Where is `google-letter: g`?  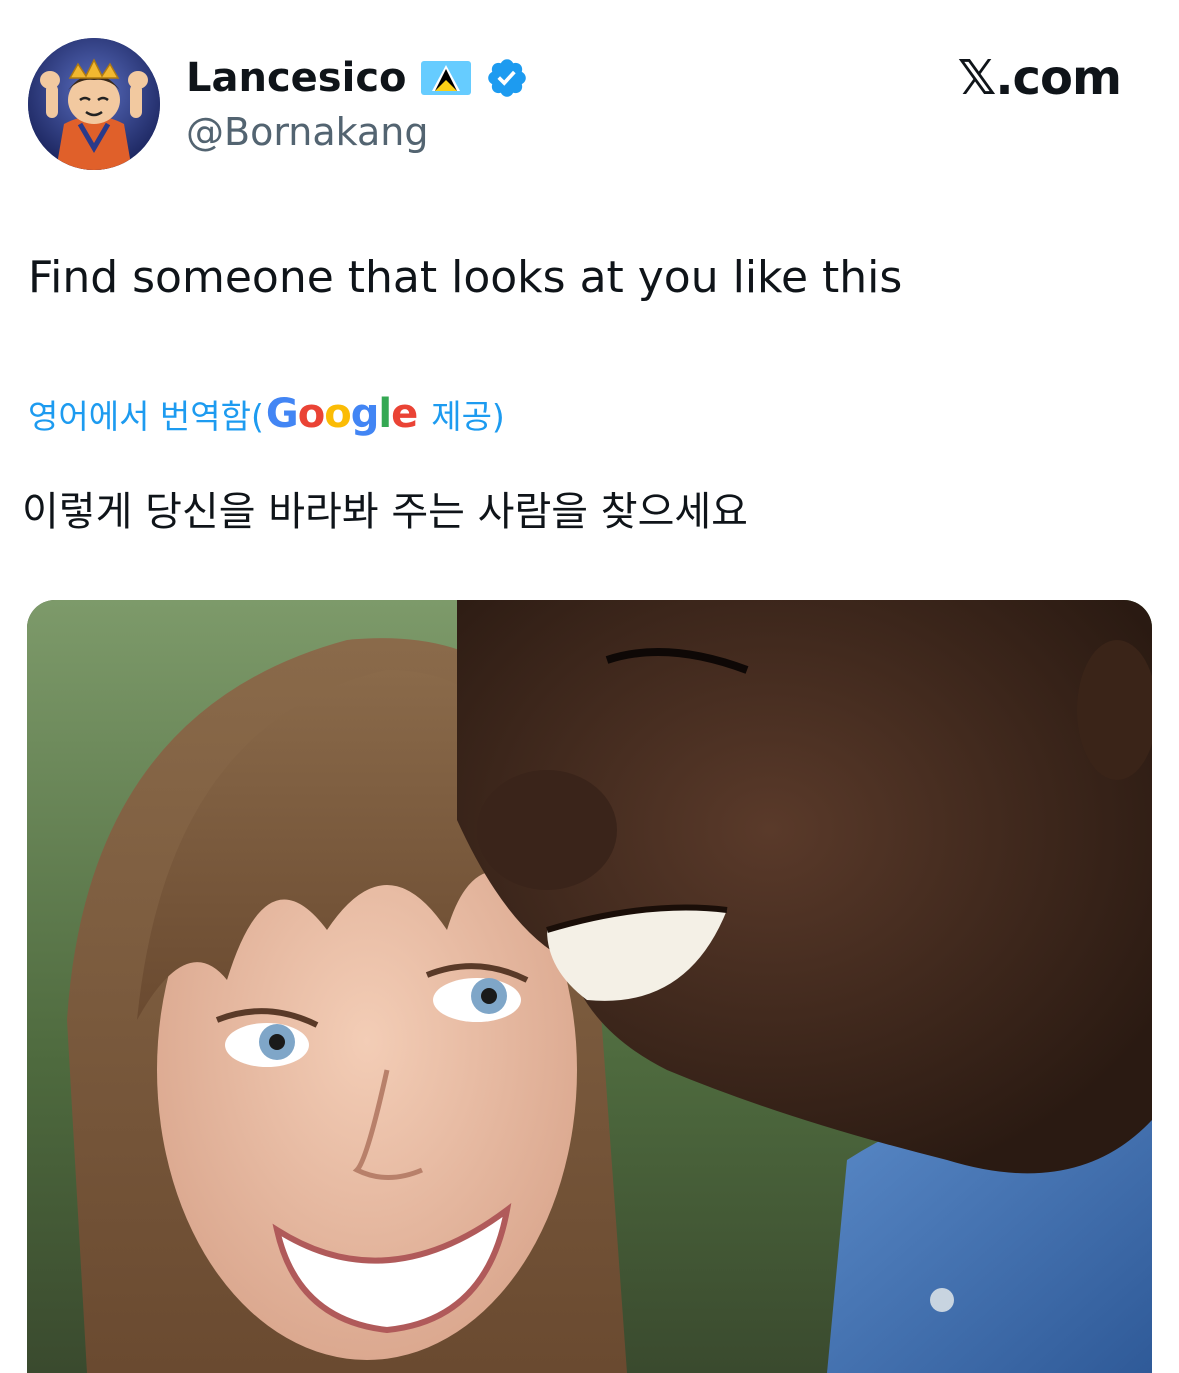 google-letter: g is located at coordinates (365, 414).